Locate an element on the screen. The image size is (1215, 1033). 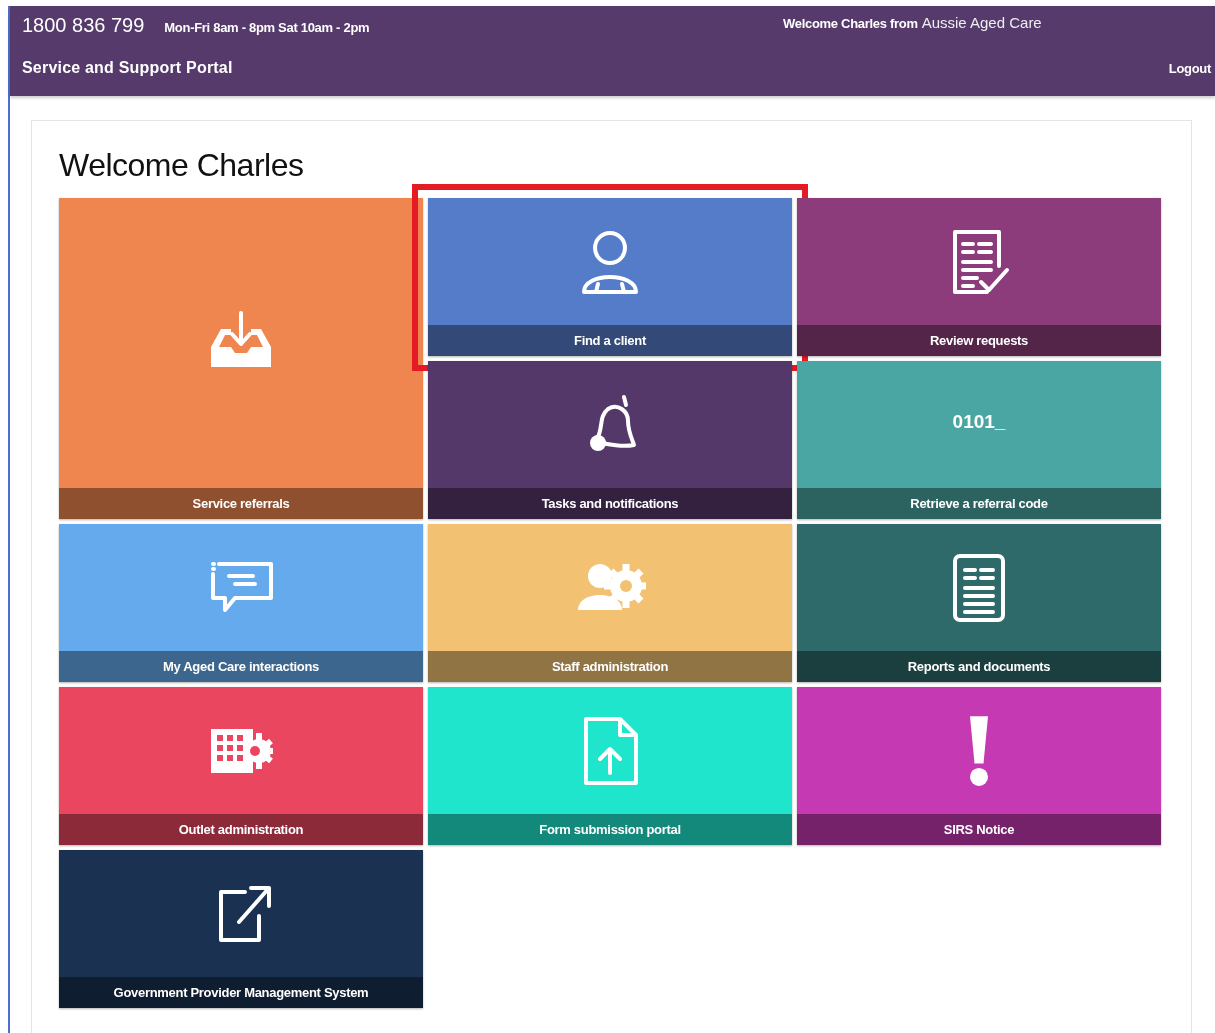
tile: 0101_ Retrieve a referral code is located at coordinates (979, 440).